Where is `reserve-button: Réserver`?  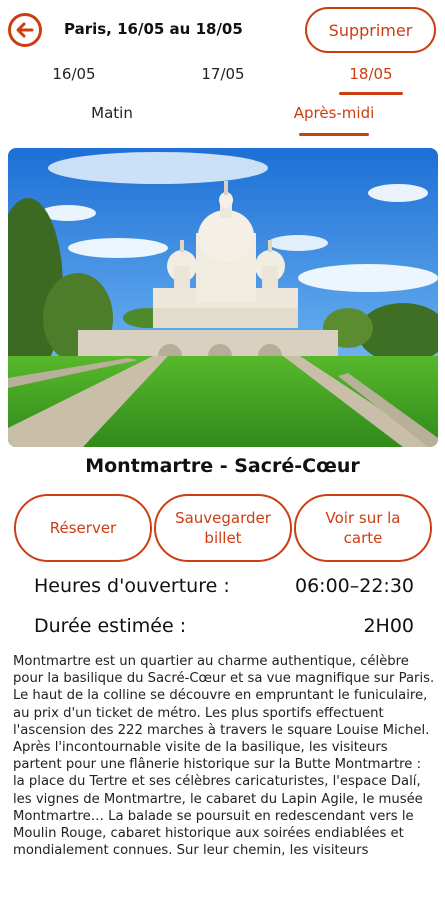 reserve-button: Réserver is located at coordinates (83, 528).